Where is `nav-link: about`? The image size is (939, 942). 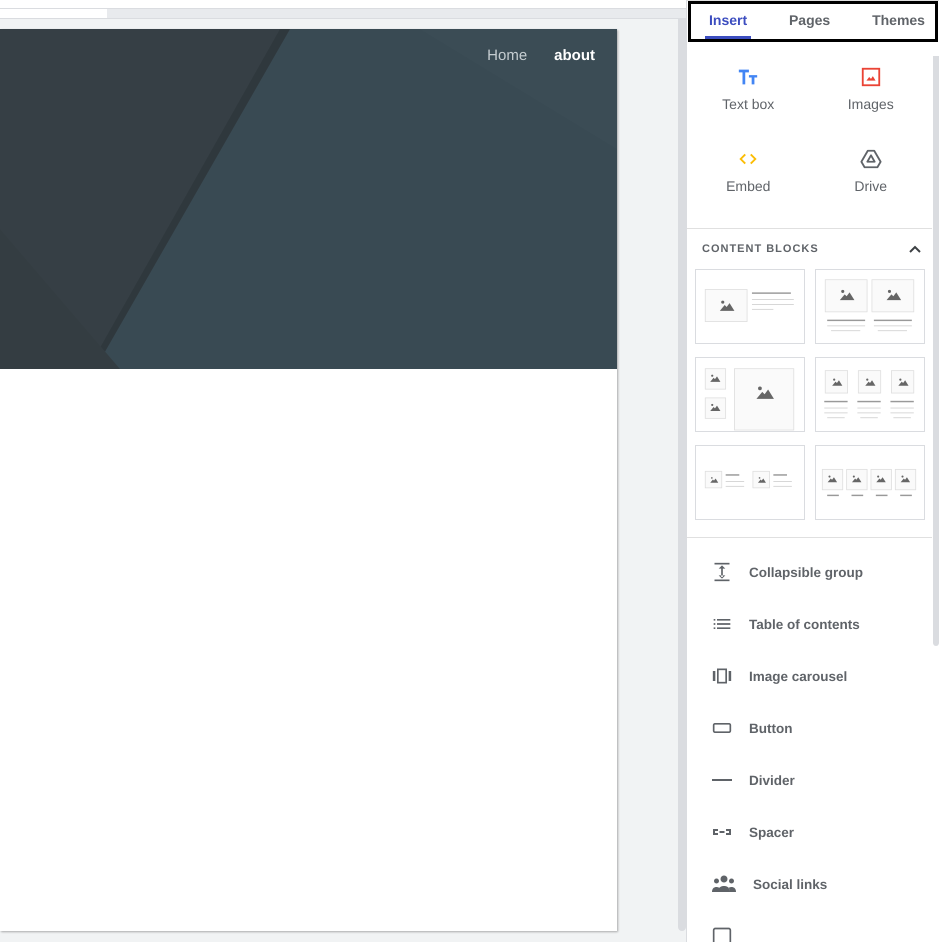
nav-link: about is located at coordinates (574, 55).